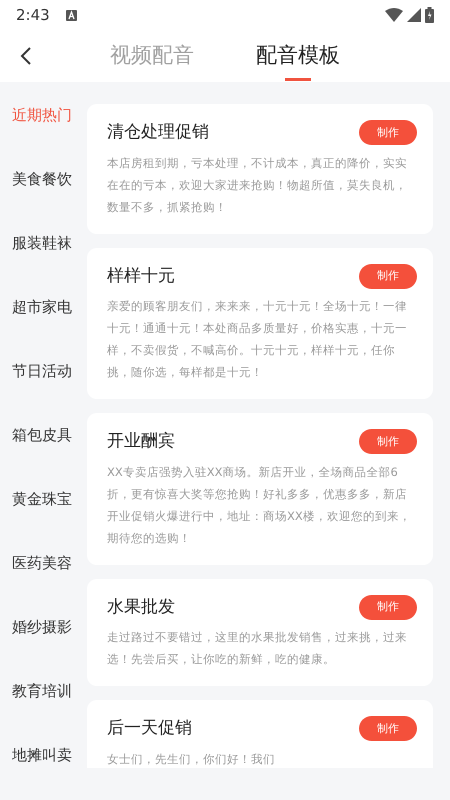 This screenshot has width=450, height=800. I want to click on template-title: 清仓处理促销, so click(158, 132).